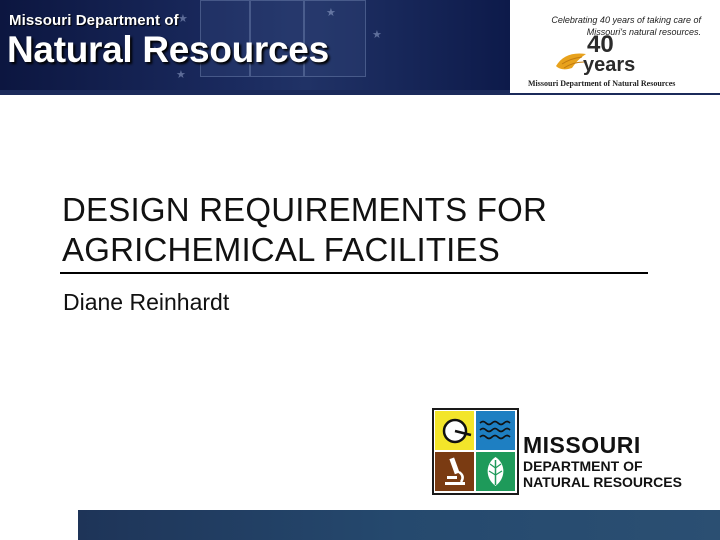  What do you see at coordinates (609, 65) in the screenshot?
I see `anniversary-years: years` at bounding box center [609, 65].